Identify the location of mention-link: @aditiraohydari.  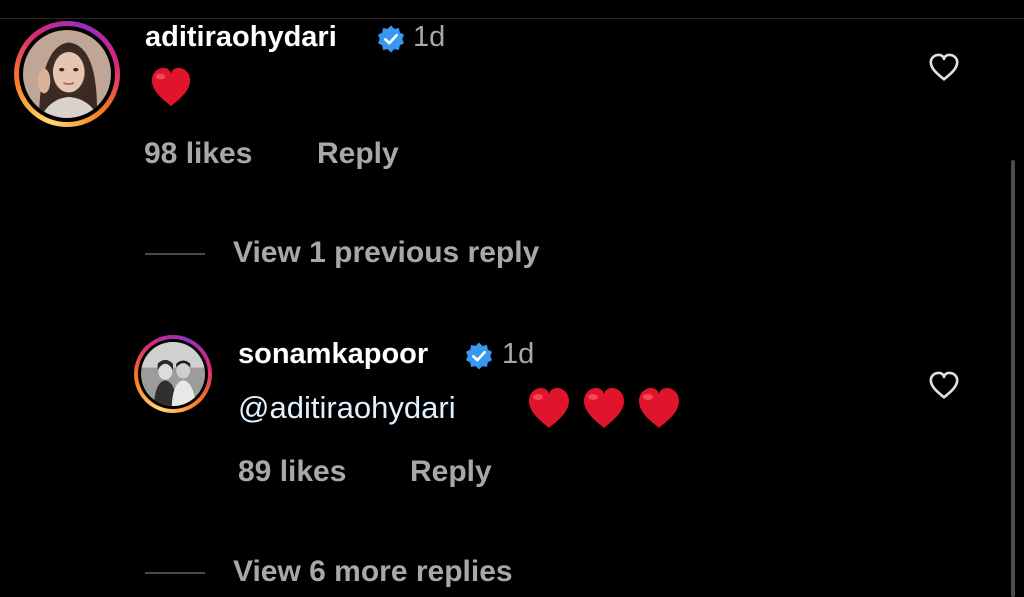
(347, 408).